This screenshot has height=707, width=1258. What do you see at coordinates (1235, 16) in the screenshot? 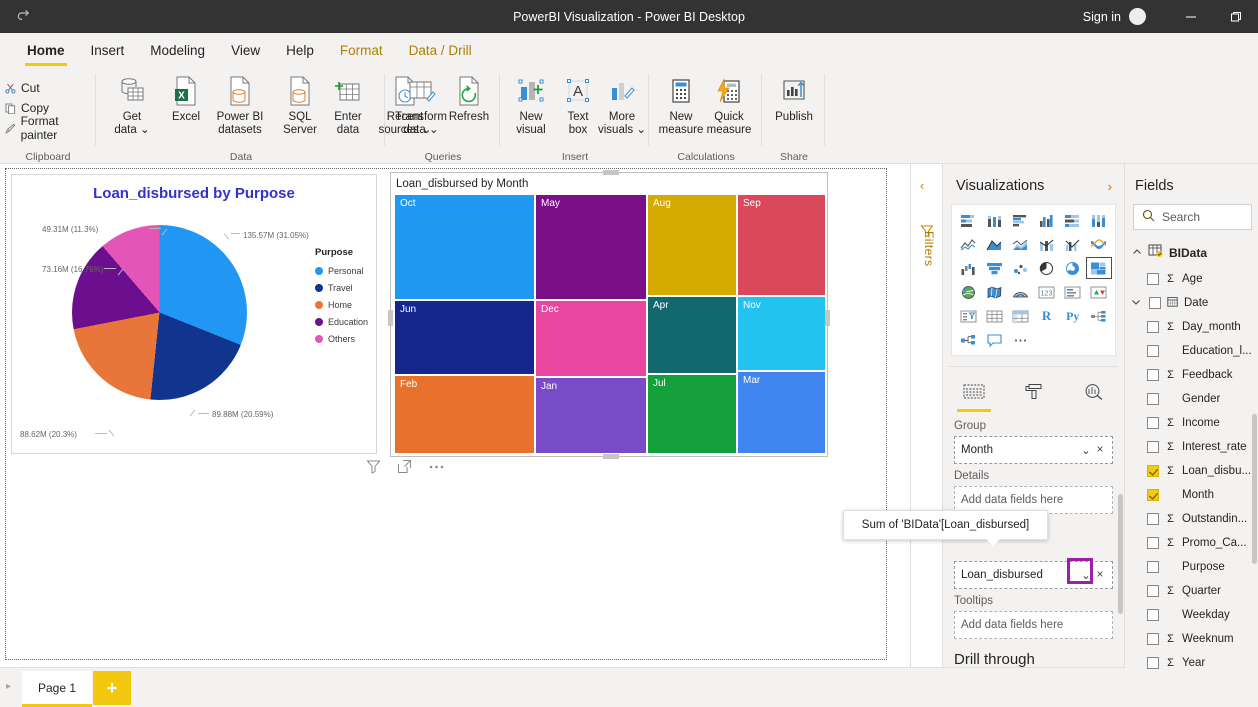
I see `restore-button` at bounding box center [1235, 16].